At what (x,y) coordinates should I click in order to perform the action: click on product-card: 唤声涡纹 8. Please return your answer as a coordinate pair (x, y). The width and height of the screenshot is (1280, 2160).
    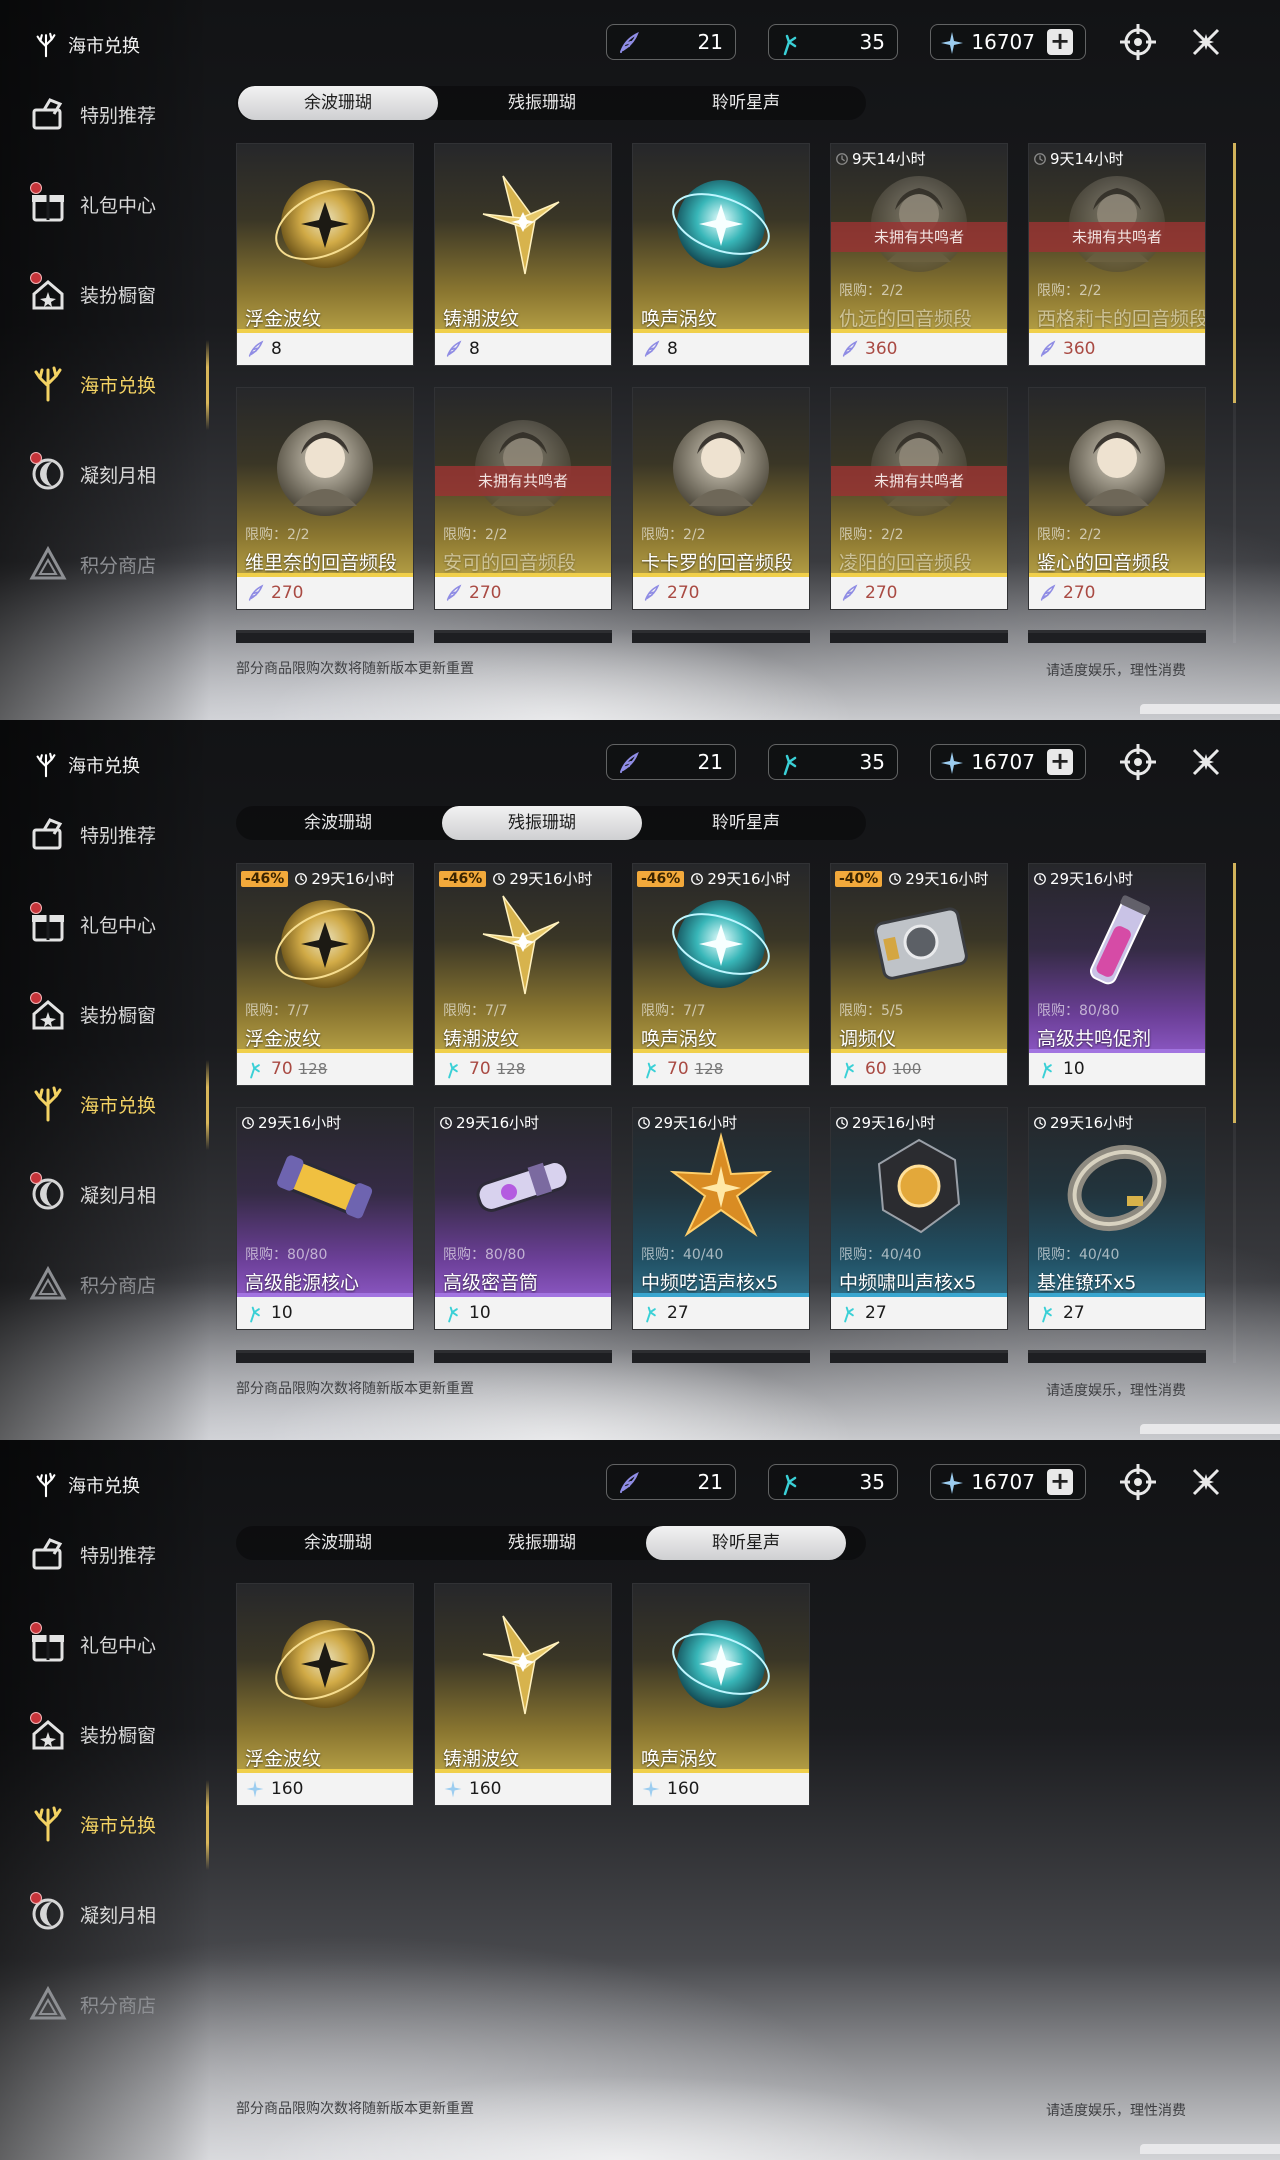
    Looking at the image, I should click on (721, 254).